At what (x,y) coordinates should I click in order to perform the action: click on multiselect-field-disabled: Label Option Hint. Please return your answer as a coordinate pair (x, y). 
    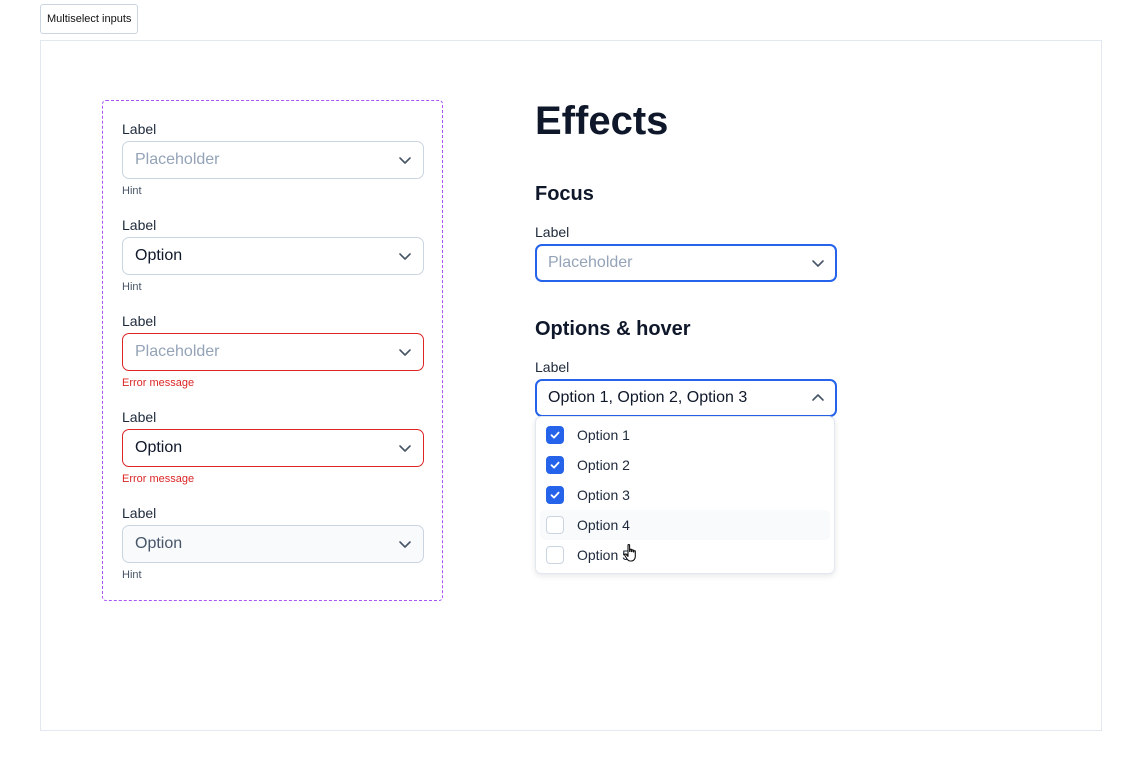
    Looking at the image, I should click on (273, 543).